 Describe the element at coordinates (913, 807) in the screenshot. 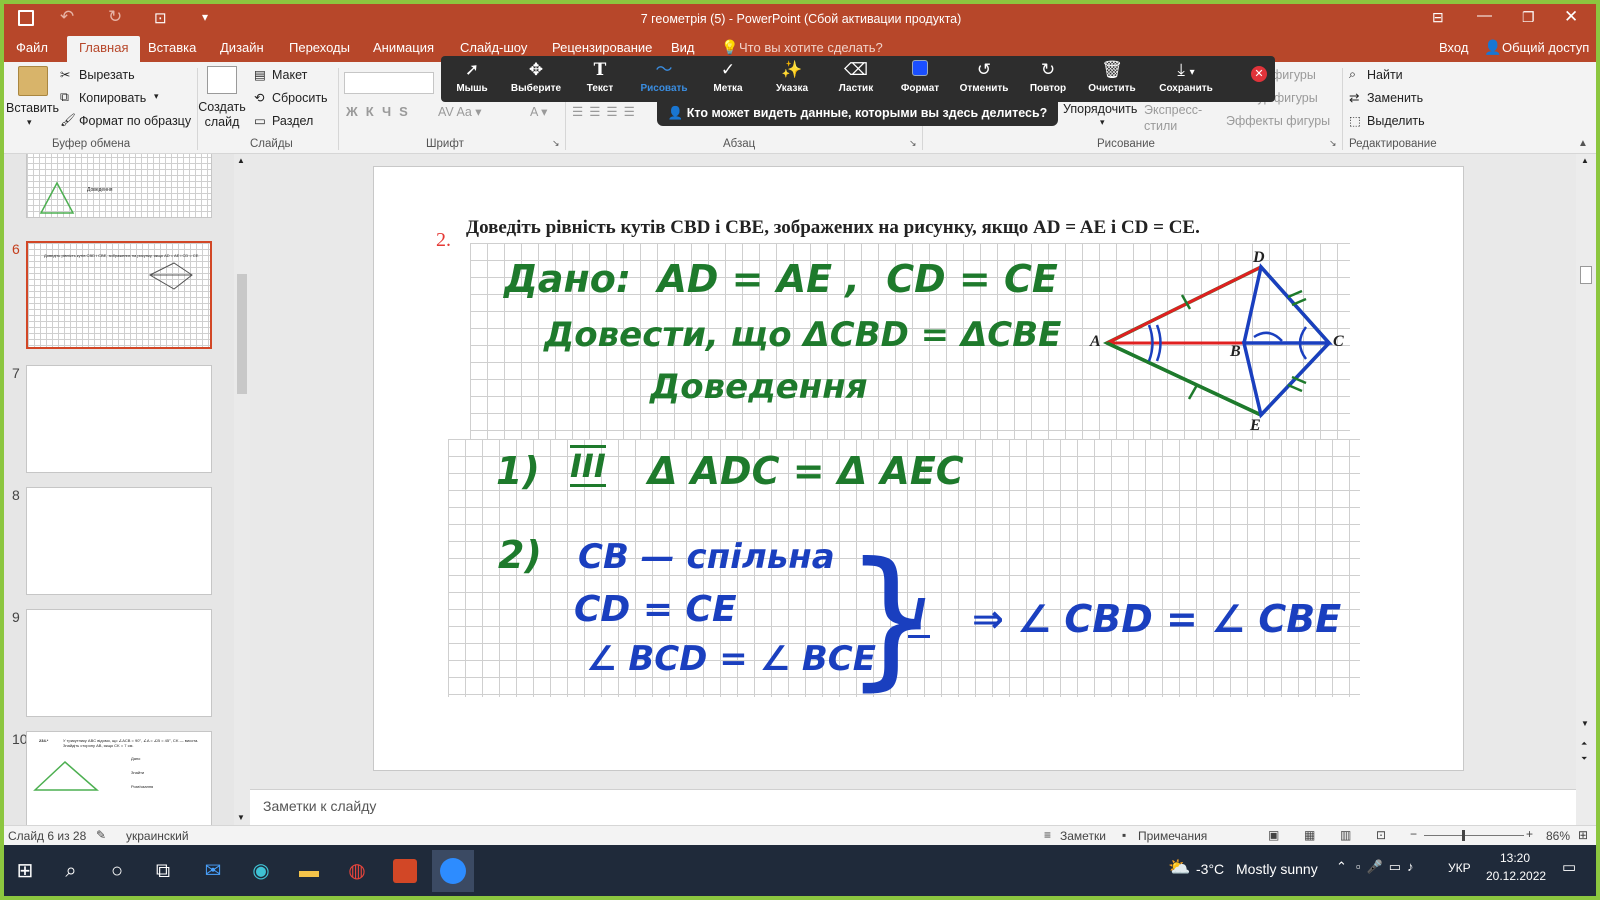

I see `notes-pane: Заметки к слайду` at that location.